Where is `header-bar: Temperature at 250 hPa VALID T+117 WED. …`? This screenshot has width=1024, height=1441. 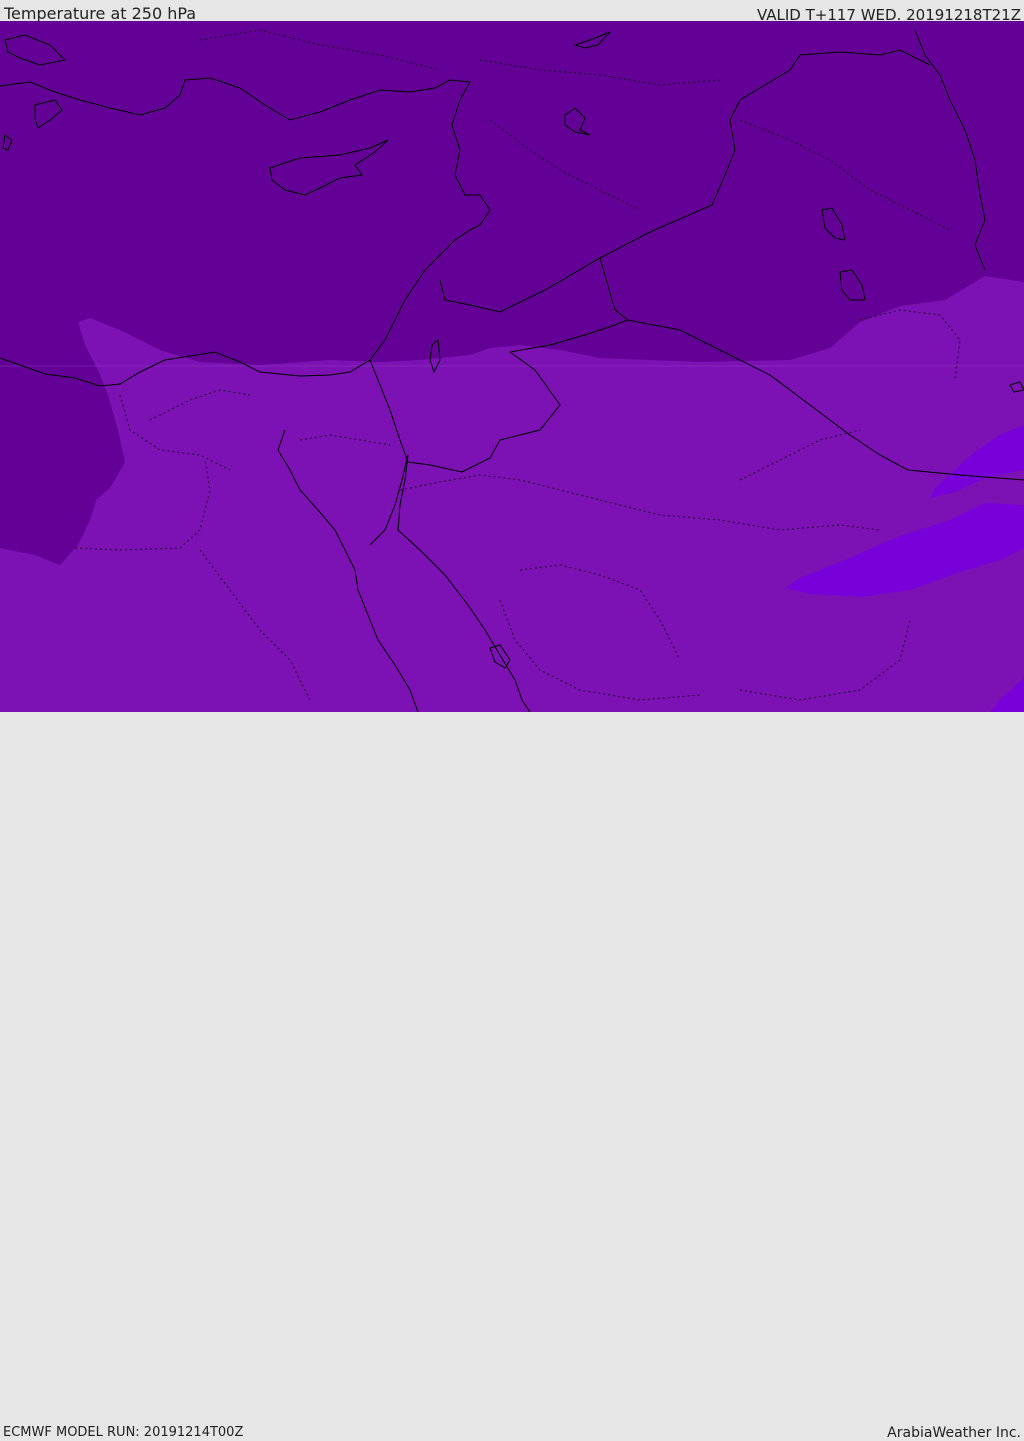
header-bar: Temperature at 250 hPa VALID T+117 WED. … is located at coordinates (512, 12).